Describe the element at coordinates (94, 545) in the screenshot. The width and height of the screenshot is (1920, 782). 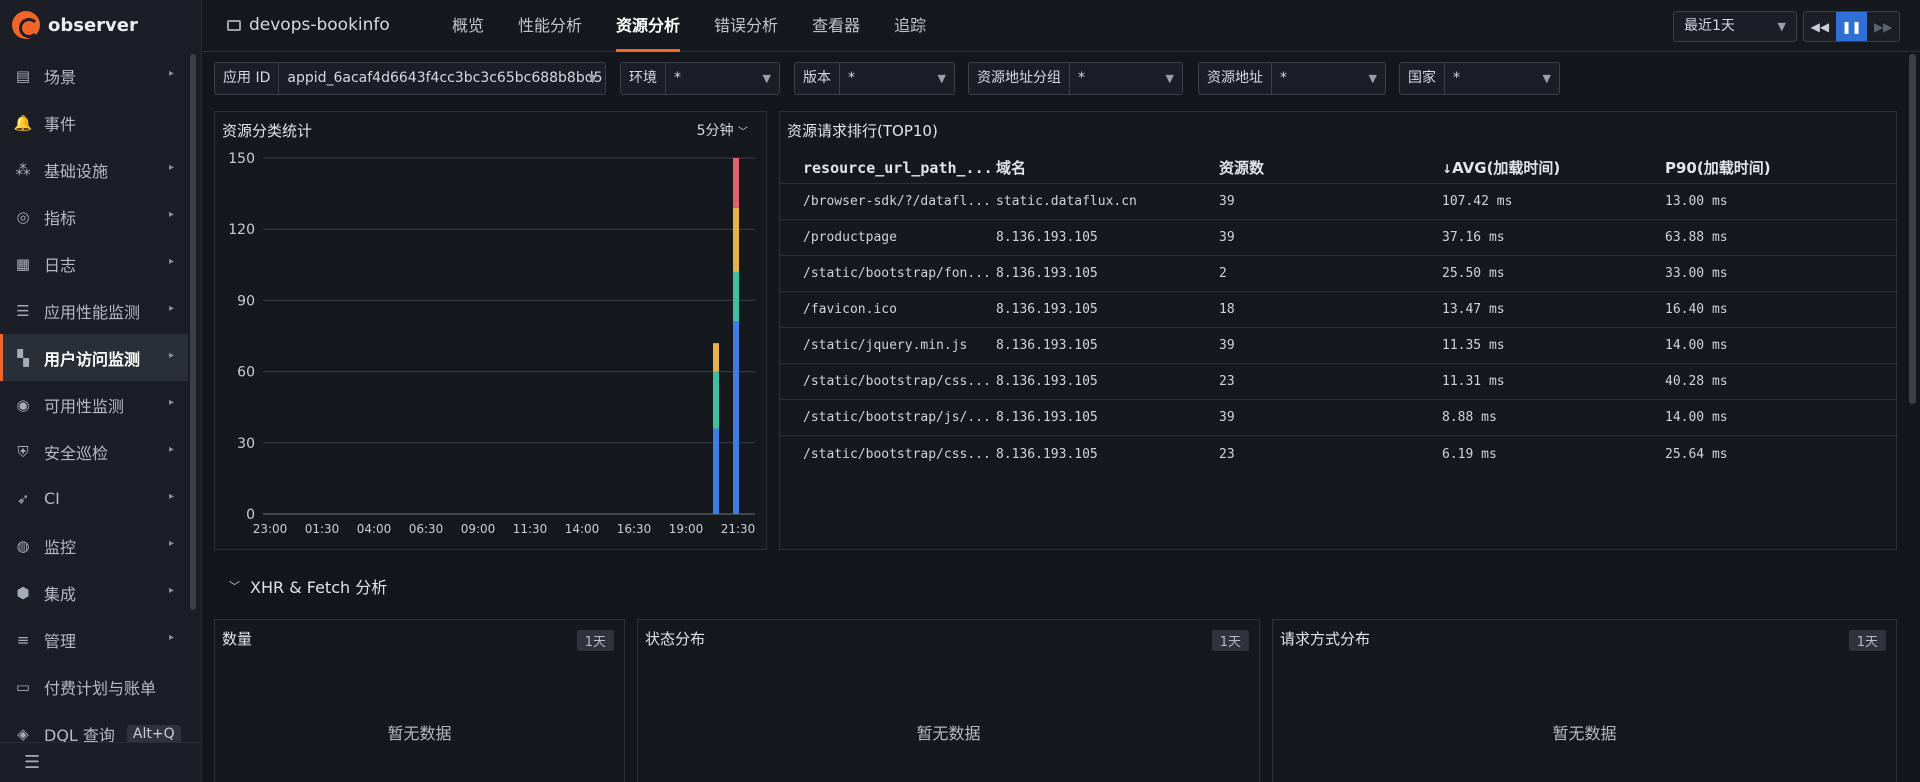
I see `sidebar-item: ◍ 监控 ▸` at that location.